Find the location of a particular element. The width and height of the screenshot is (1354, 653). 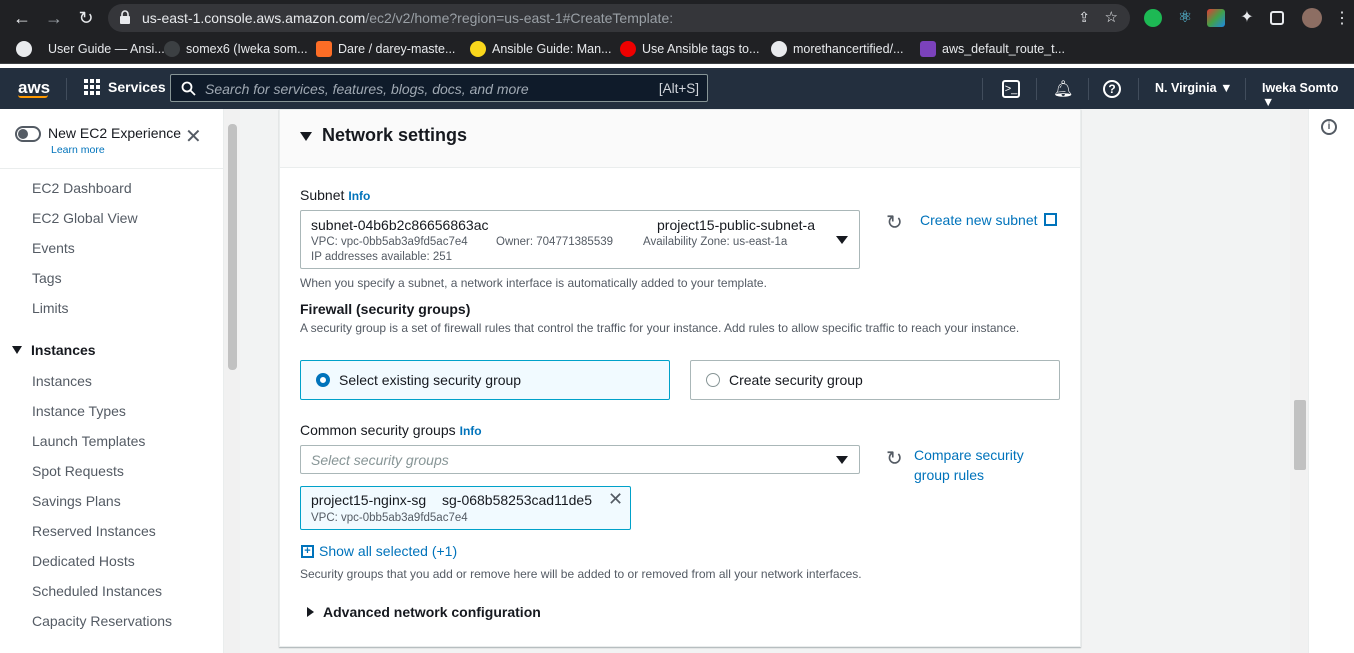

terraform-icon is located at coordinates (928, 49).